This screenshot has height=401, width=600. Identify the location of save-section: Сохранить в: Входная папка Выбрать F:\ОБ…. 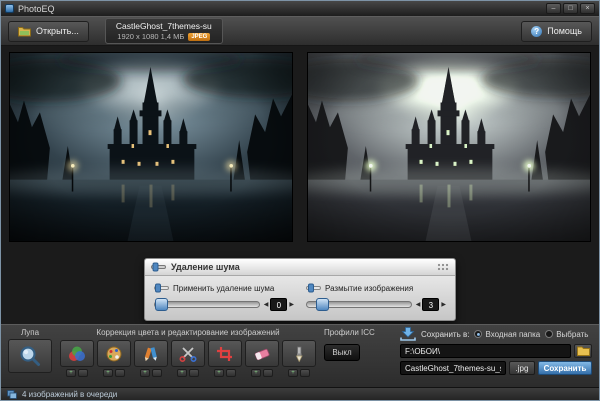
(496, 355).